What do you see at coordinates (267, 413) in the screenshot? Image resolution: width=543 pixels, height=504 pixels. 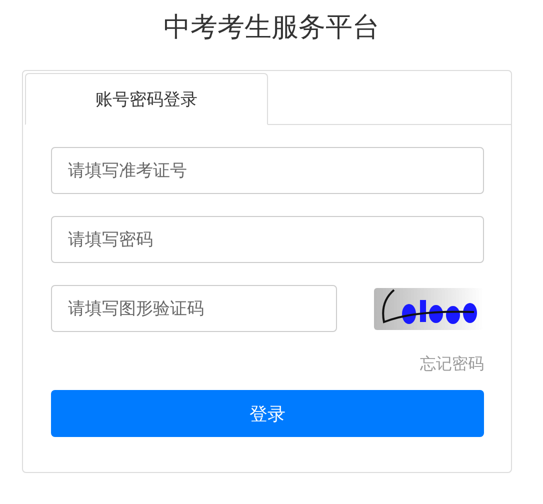 I see `login-button: 登录` at bounding box center [267, 413].